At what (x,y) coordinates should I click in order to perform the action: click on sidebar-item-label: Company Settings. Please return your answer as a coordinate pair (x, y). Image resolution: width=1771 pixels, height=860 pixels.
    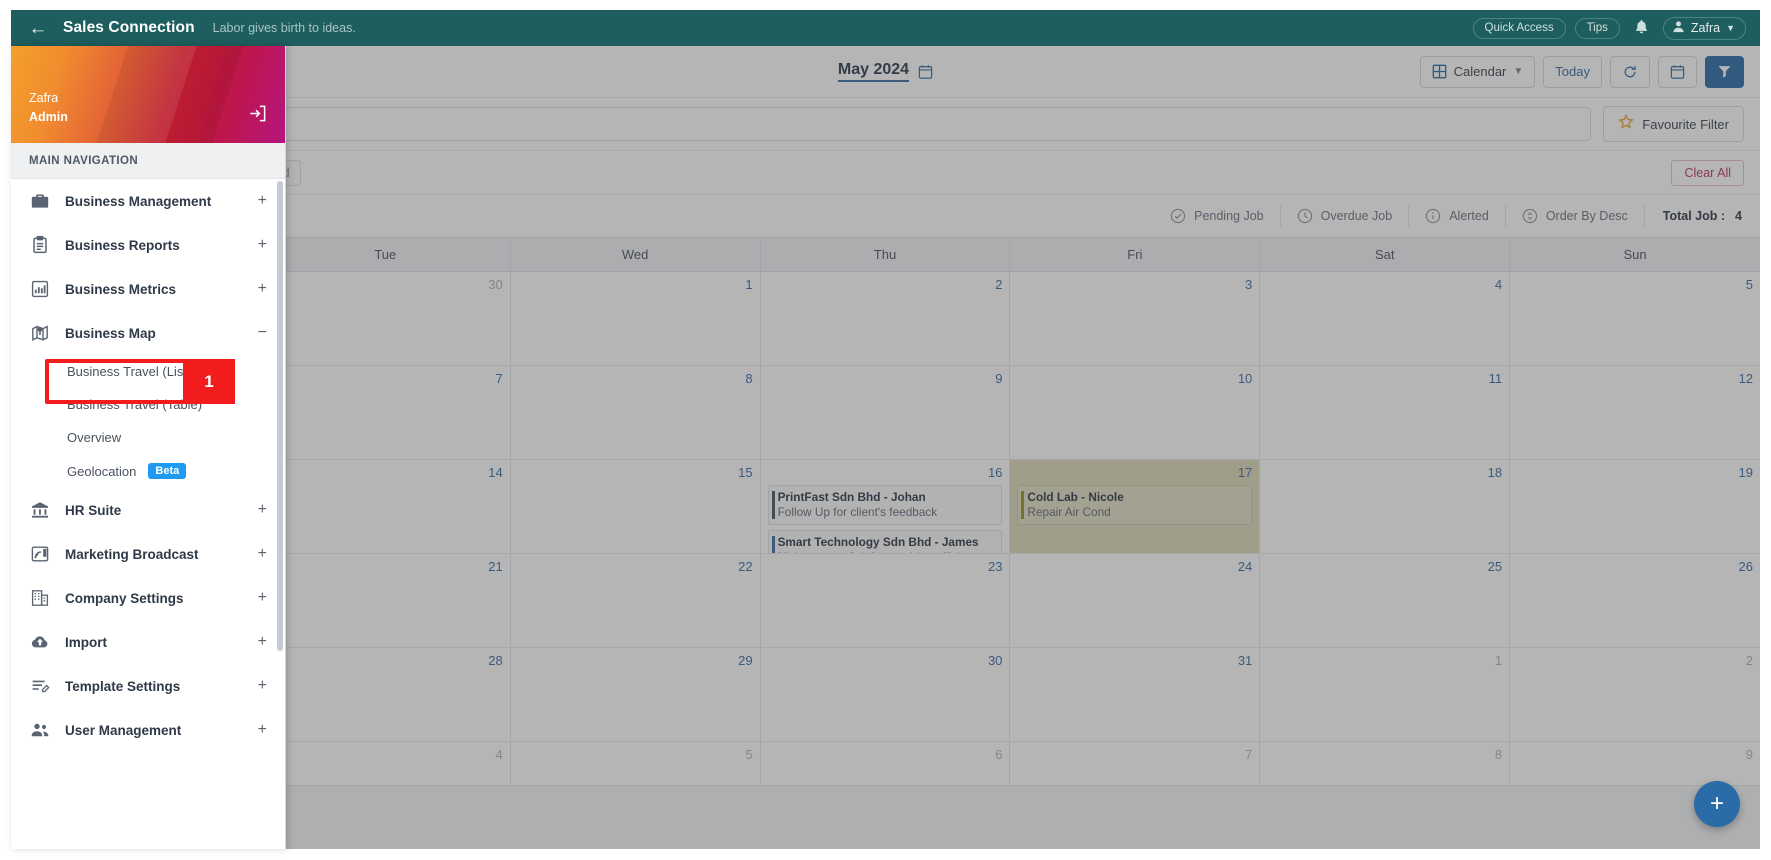
    Looking at the image, I should click on (124, 598).